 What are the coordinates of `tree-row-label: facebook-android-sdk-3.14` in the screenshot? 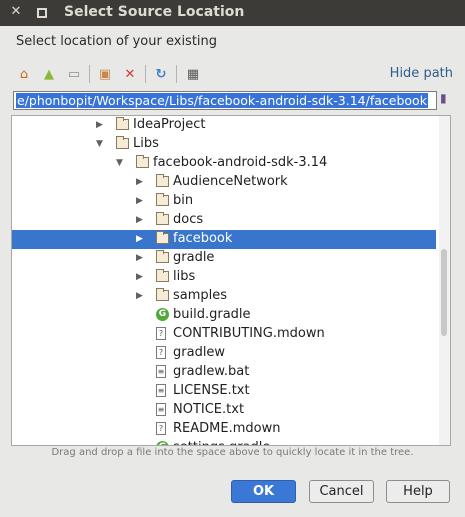 It's located at (240, 162).